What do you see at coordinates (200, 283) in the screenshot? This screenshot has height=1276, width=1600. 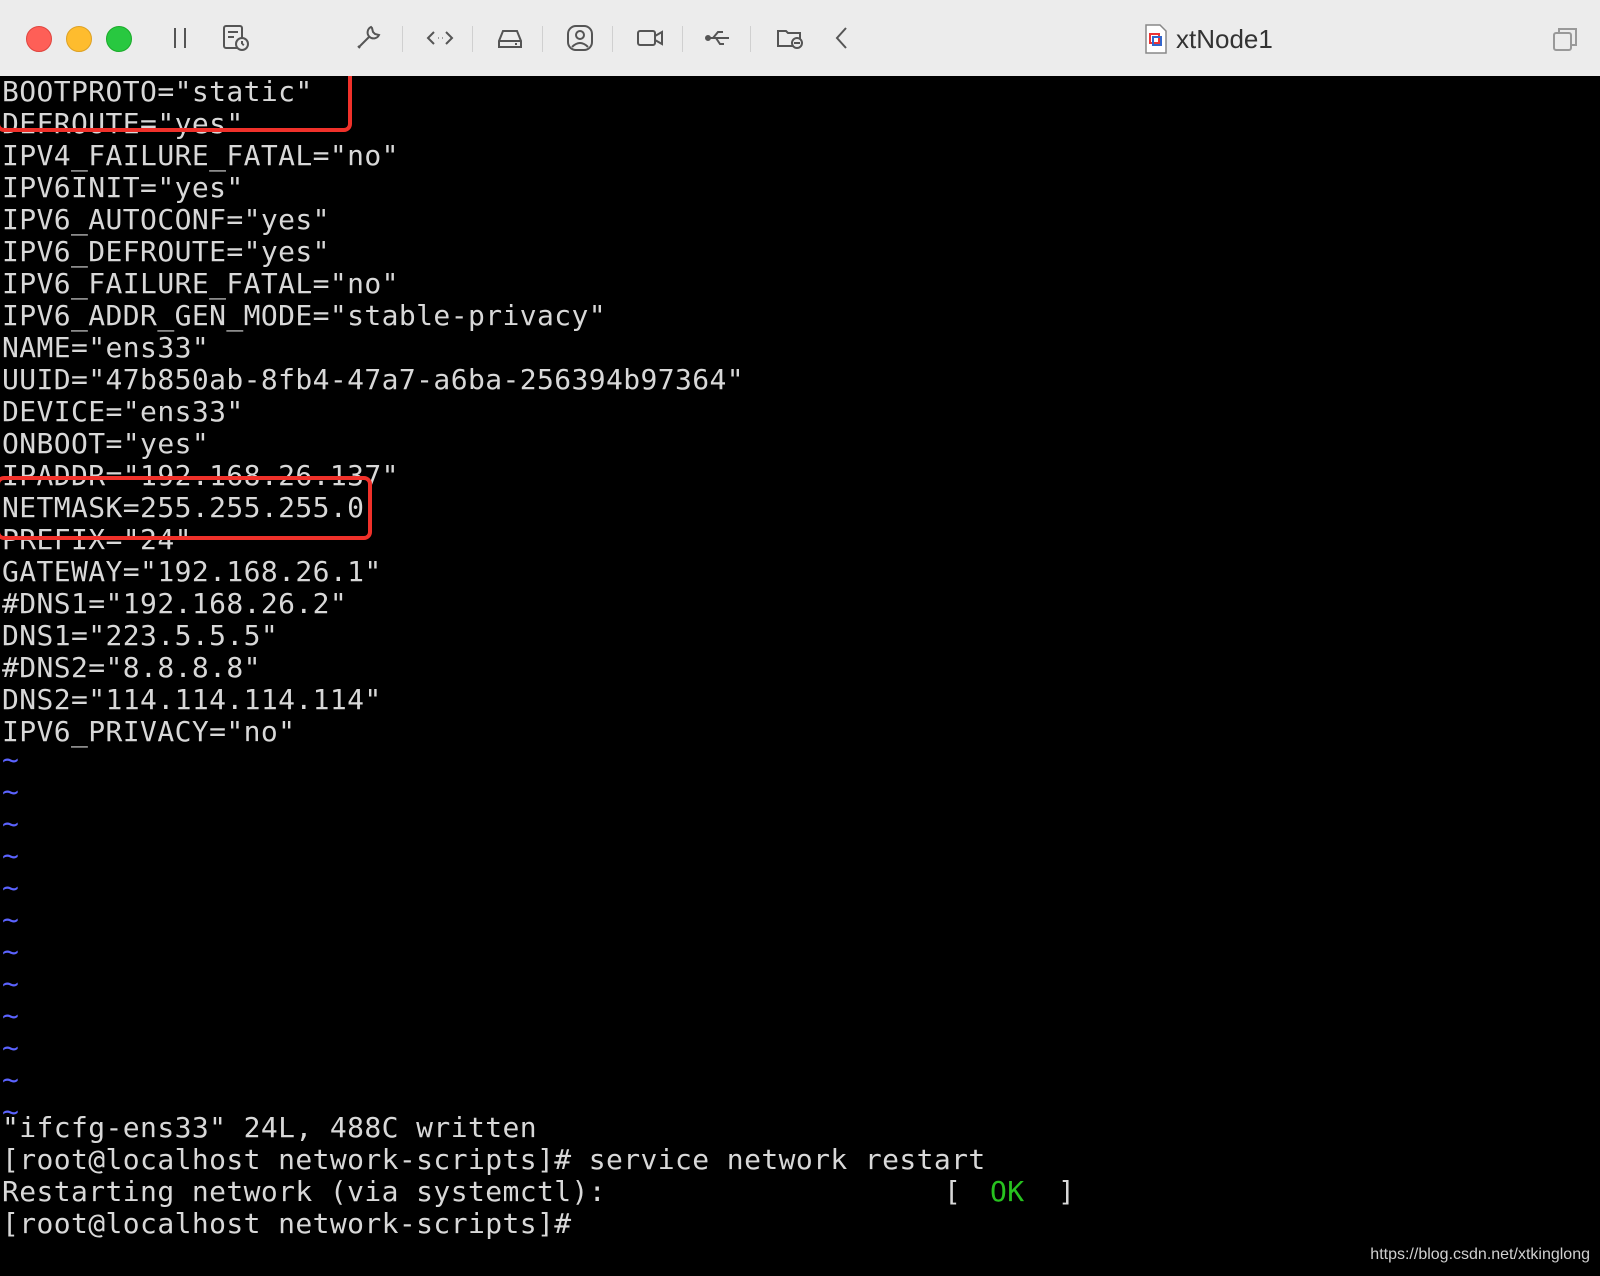 I see `config-line: IPV6_FAILURE_FATAL="no"` at bounding box center [200, 283].